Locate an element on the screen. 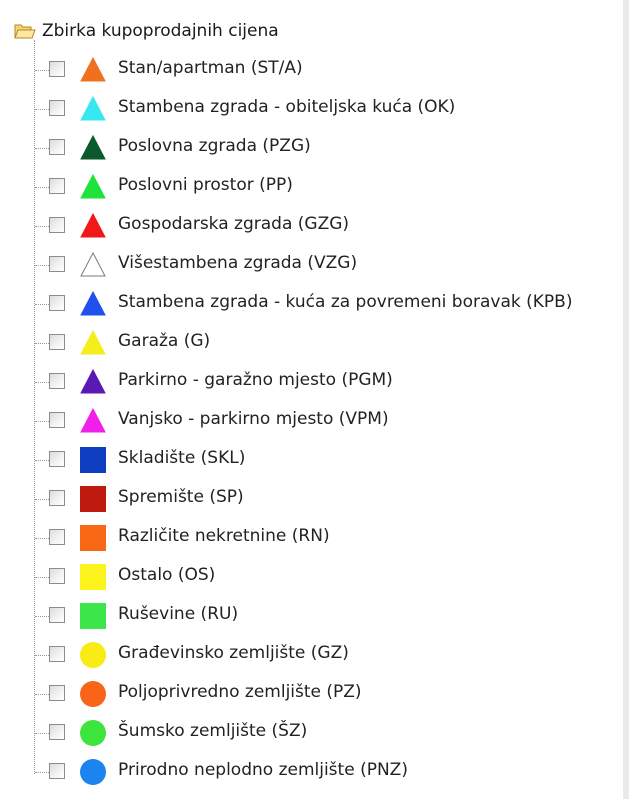 This screenshot has width=629, height=799. layer-item: Gospodarska zgrada (GZG) is located at coordinates (314, 226).